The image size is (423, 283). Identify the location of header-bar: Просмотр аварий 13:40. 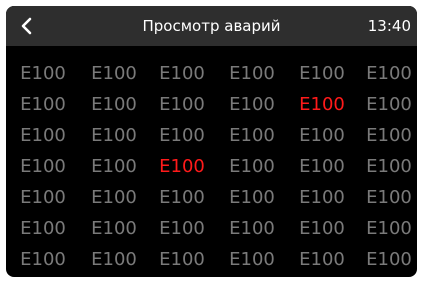
(211, 26).